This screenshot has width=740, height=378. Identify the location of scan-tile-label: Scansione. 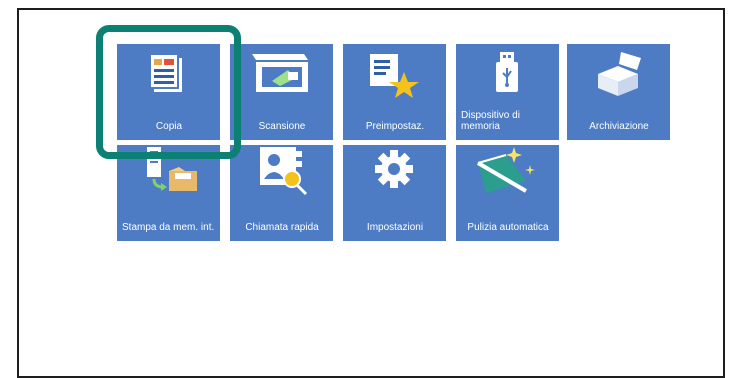
(282, 126).